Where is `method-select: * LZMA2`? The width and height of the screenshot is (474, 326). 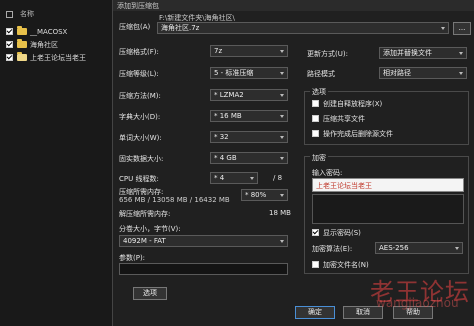
method-select: * LZMA2 is located at coordinates (249, 95).